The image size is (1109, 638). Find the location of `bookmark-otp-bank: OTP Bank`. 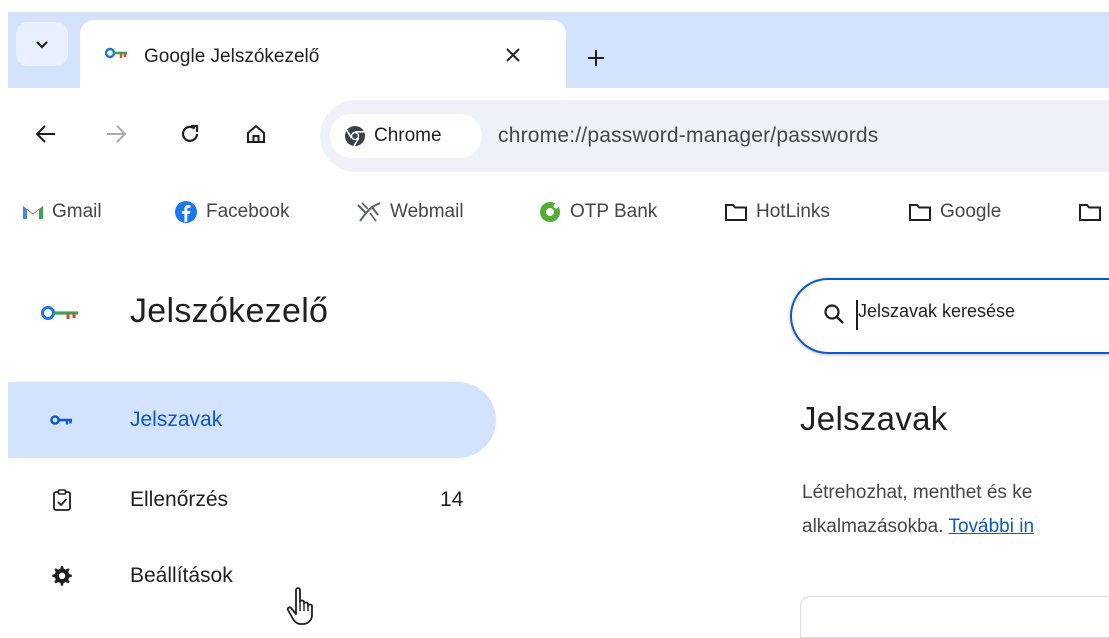

bookmark-otp-bank: OTP Bank is located at coordinates (597, 212).